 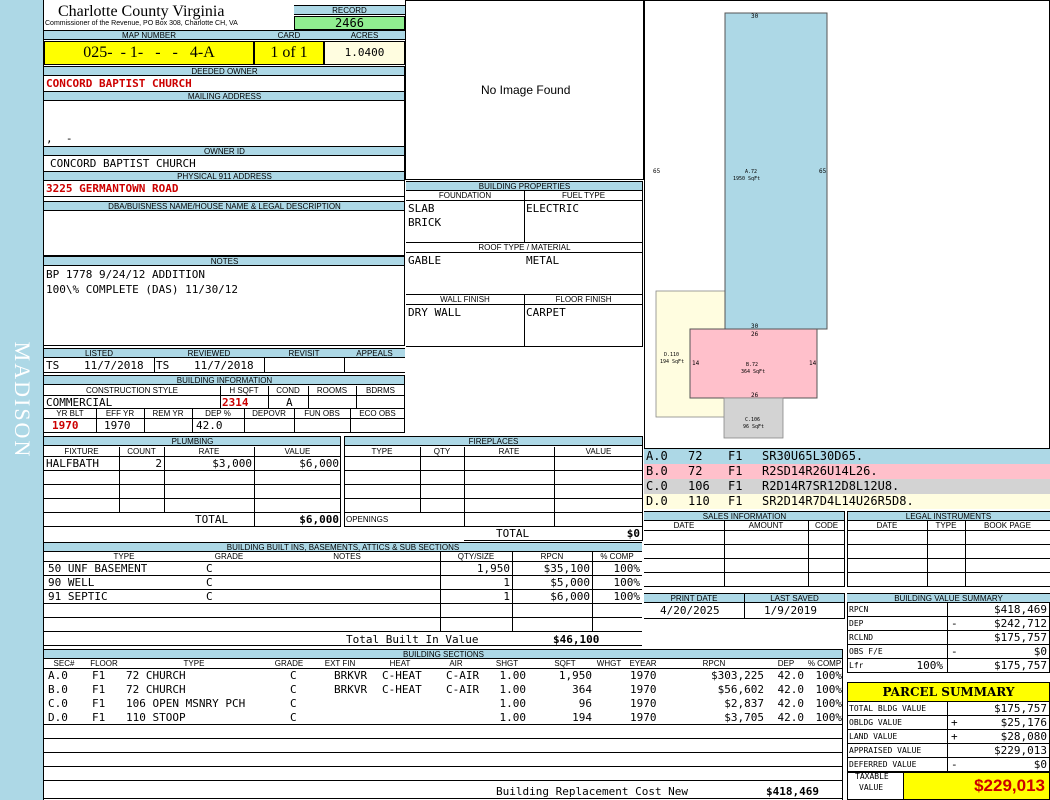 I want to click on builtin-row-2-grade: C, so click(x=209, y=582).